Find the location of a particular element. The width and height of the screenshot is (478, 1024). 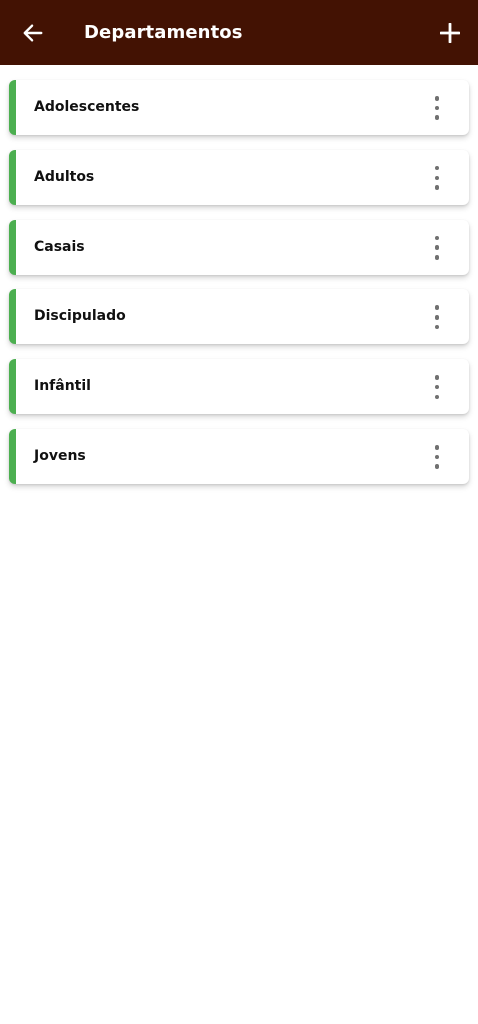

department-item-casais: Casais is located at coordinates (239, 247).